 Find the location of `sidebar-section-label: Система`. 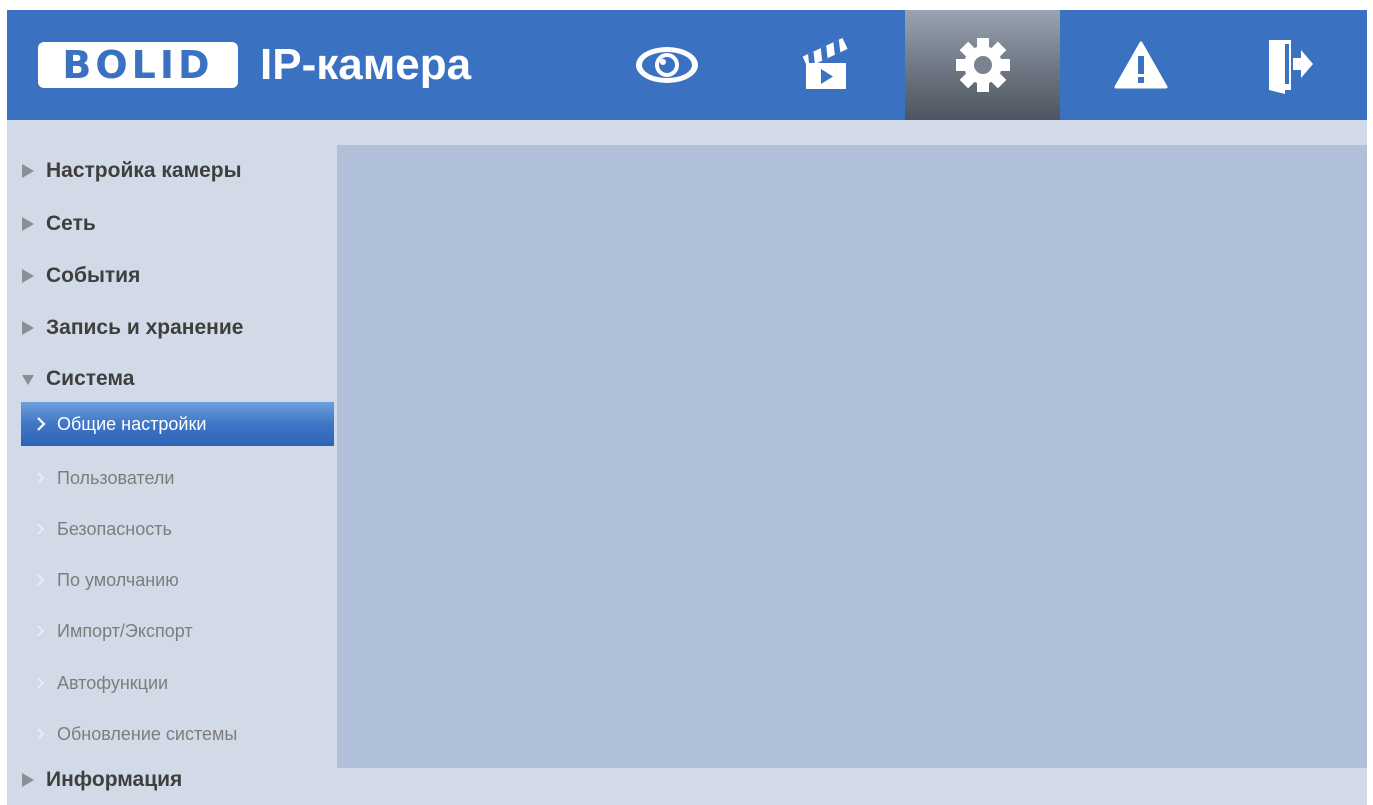

sidebar-section-label: Система is located at coordinates (90, 378).